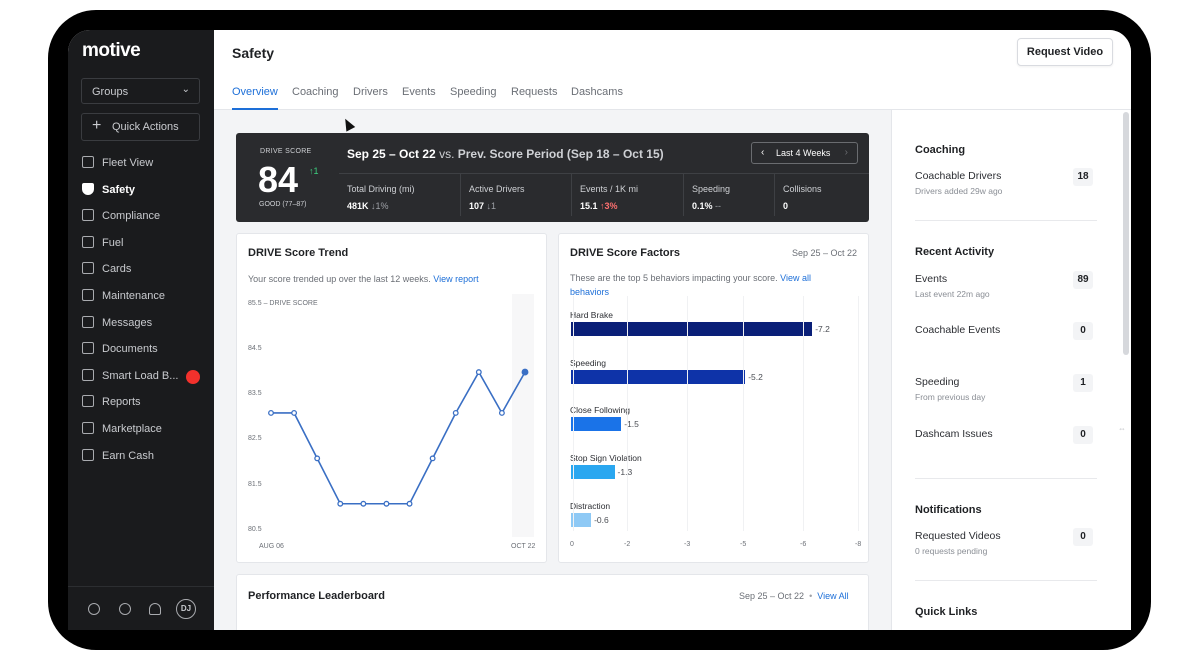 The image size is (1200, 650). Describe the element at coordinates (315, 98) in the screenshot. I see `tab-coaching: Coaching` at that location.